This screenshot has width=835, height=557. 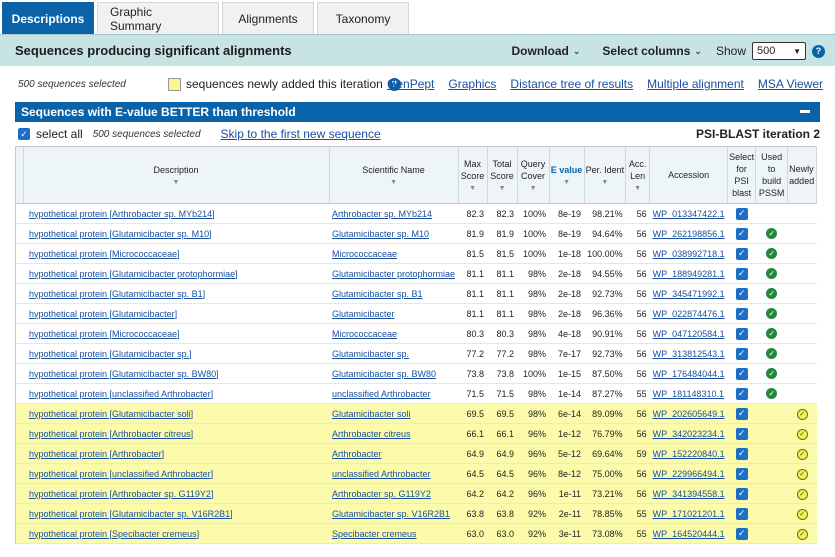 I want to click on scientific-name-cell: Glutamicibacter sp. B1, so click(x=394, y=293).